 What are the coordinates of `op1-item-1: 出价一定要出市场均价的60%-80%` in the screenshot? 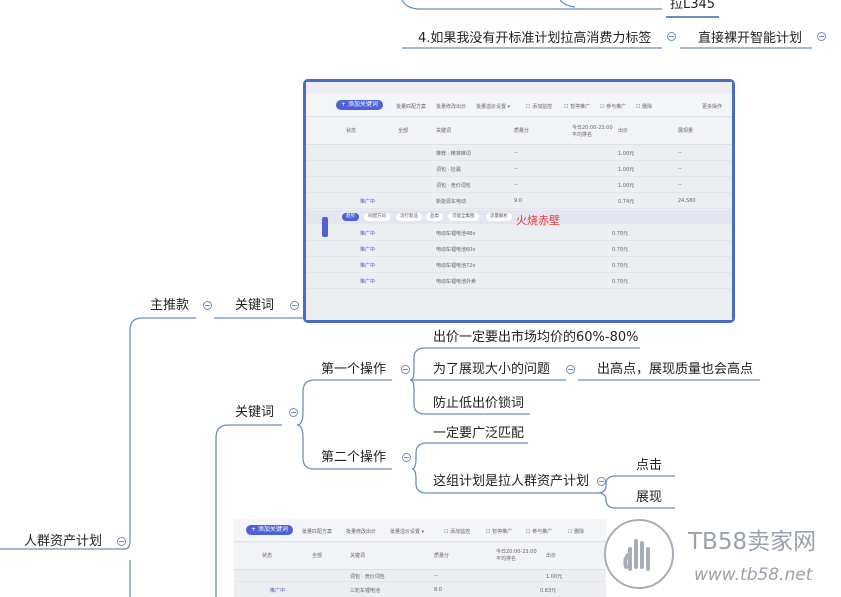 It's located at (535, 338).